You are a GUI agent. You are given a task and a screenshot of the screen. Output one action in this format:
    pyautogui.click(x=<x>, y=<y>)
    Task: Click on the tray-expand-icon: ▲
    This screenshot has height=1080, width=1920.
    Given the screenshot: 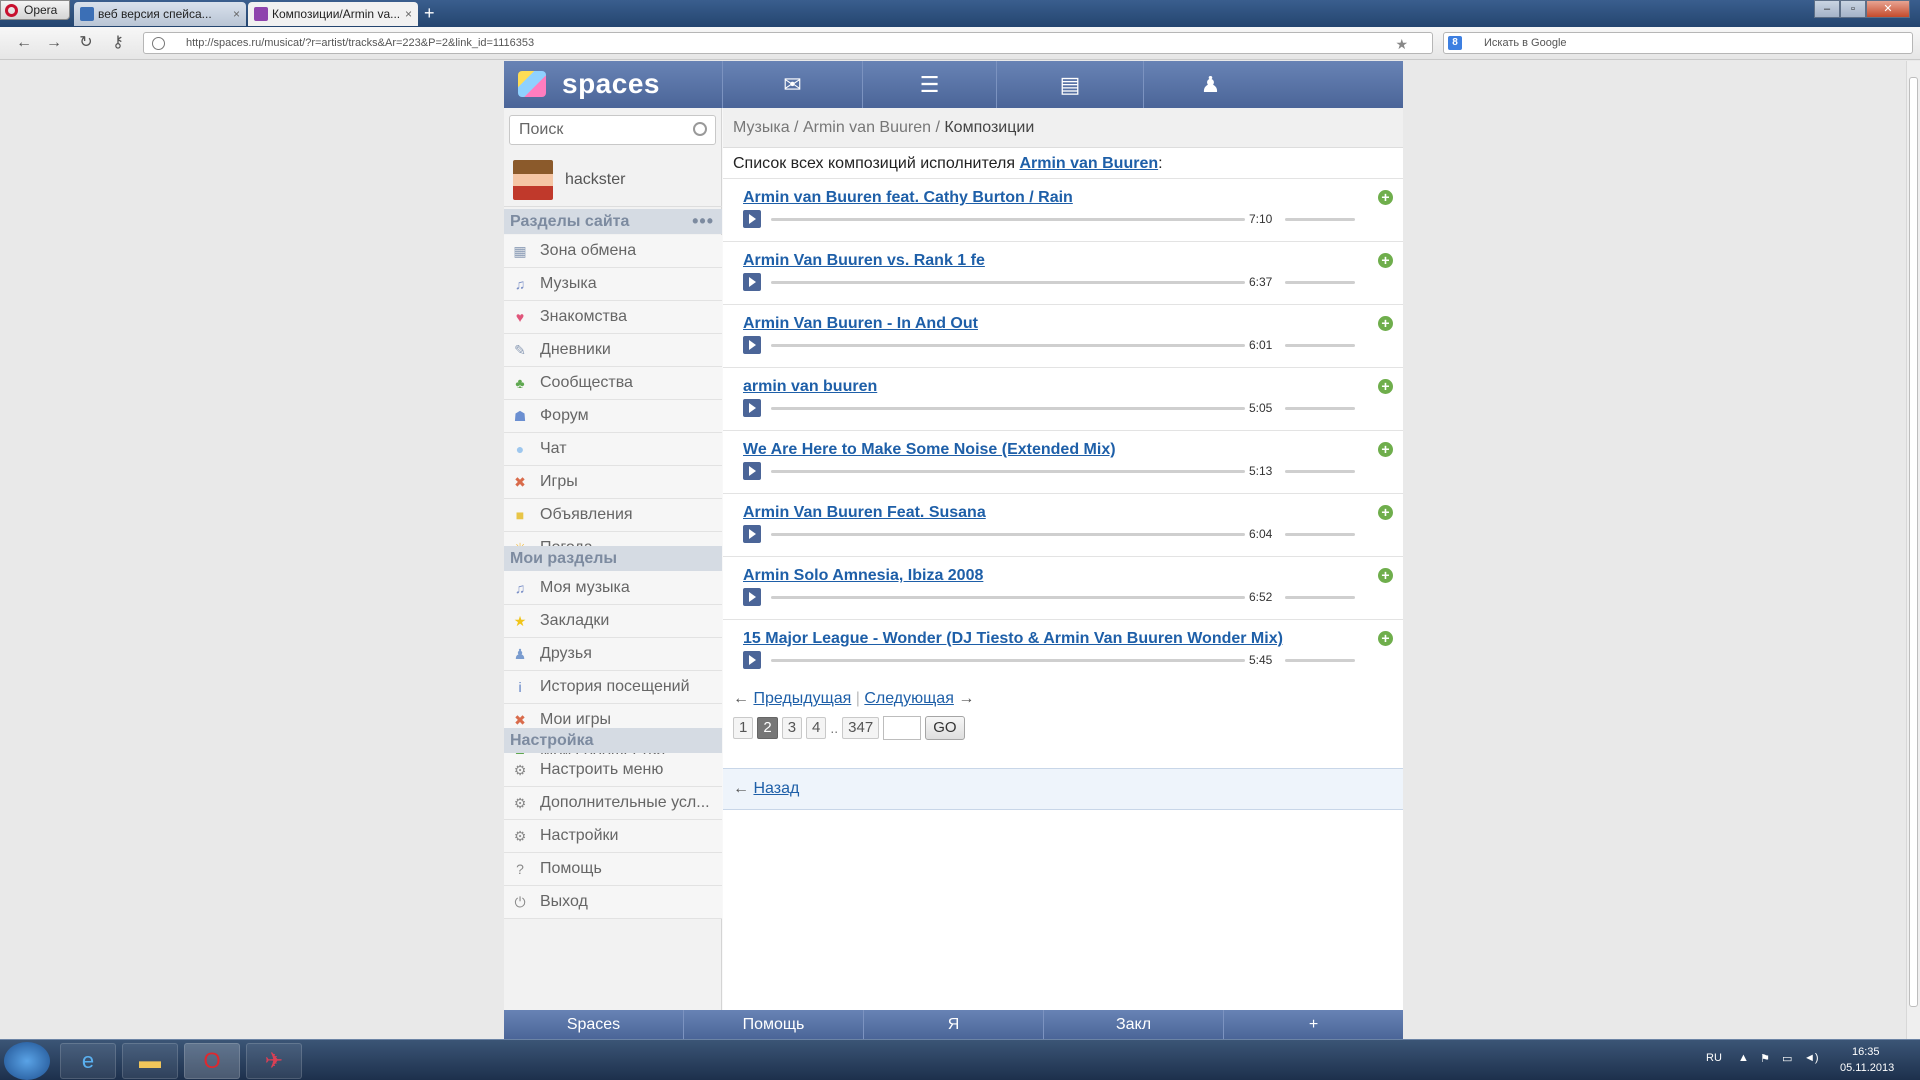 What is the action you would take?
    pyautogui.click(x=1743, y=1058)
    